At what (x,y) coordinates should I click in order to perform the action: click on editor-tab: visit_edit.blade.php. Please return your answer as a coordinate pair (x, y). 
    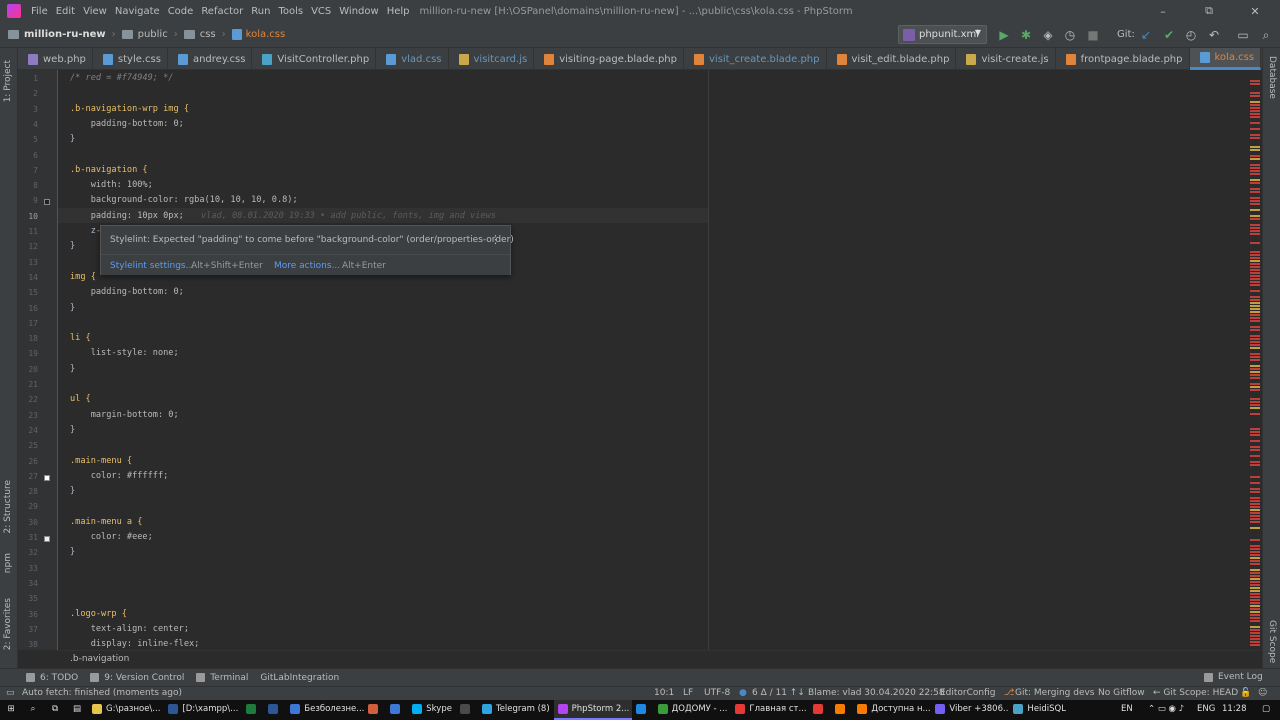
    Looking at the image, I should click on (892, 59).